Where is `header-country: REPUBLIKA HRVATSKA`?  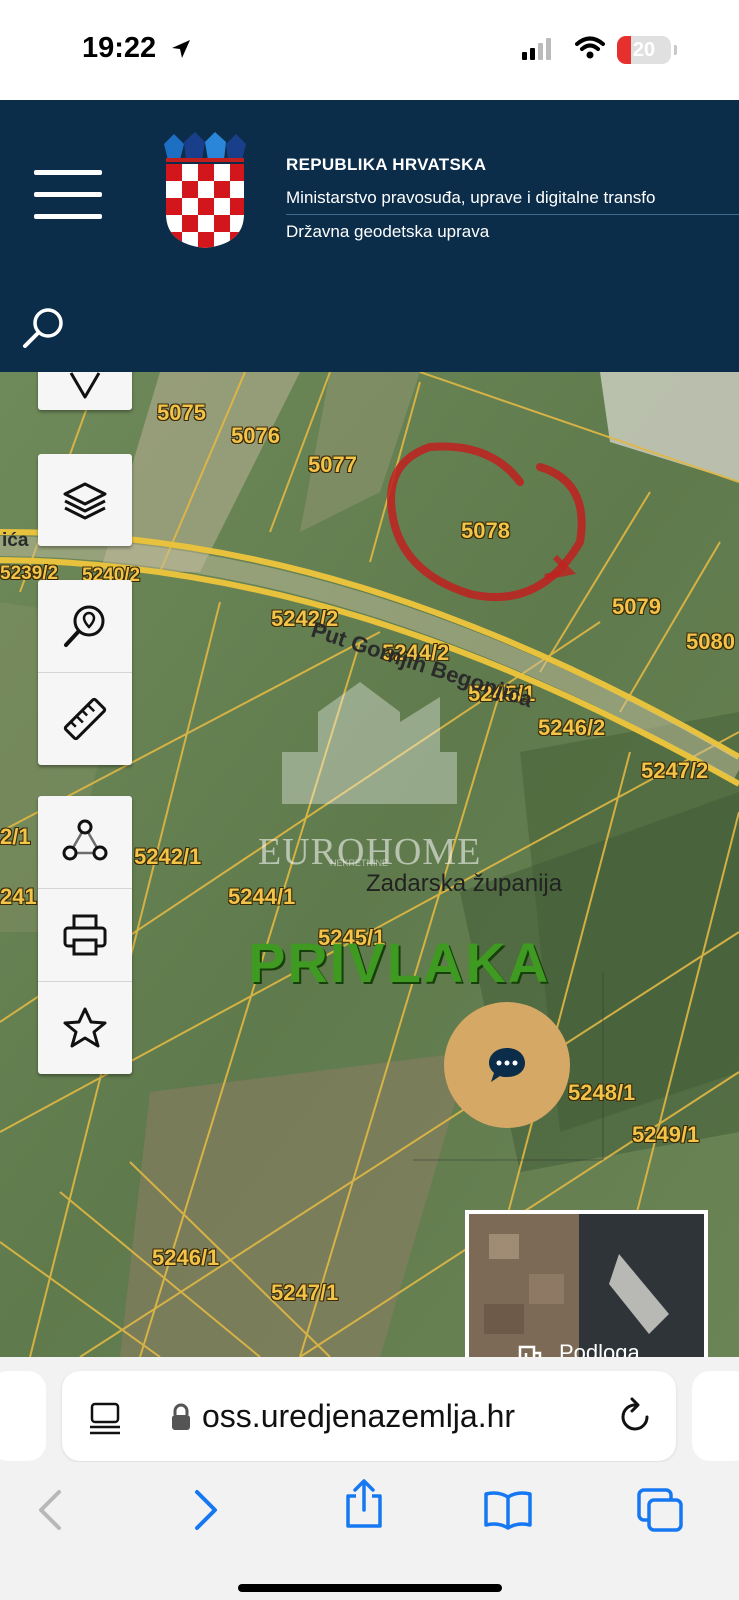
header-country: REPUBLIKA HRVATSKA is located at coordinates (386, 164).